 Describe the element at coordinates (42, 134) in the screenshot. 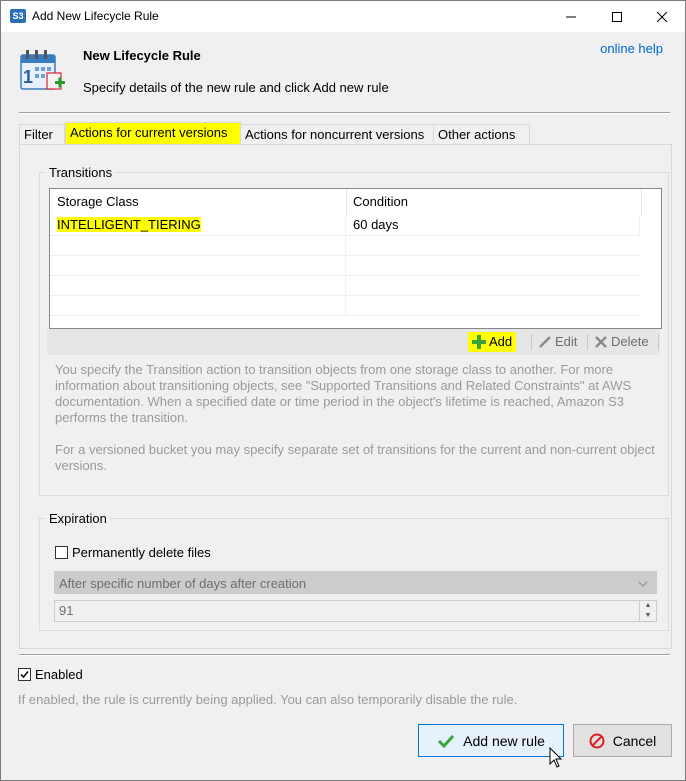

I see `tab-filter: Filter` at that location.